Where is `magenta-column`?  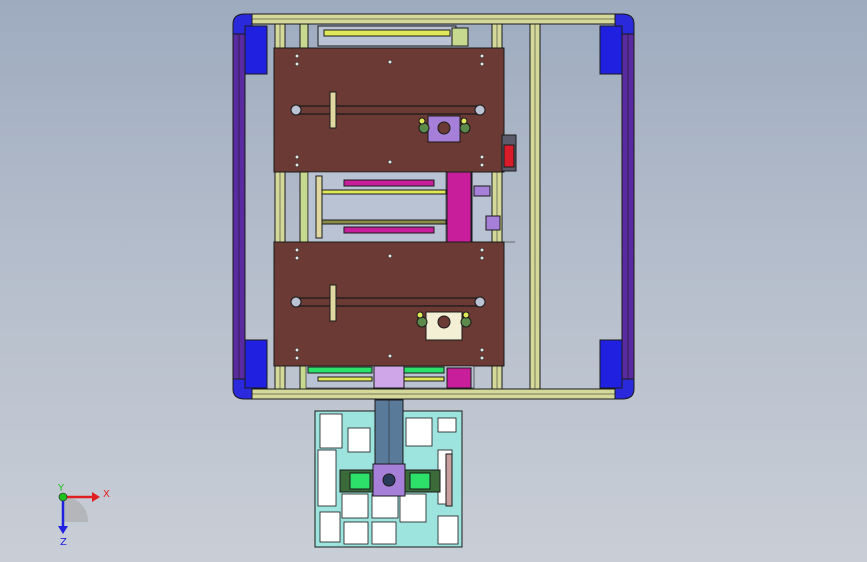
magenta-column is located at coordinates (459, 207).